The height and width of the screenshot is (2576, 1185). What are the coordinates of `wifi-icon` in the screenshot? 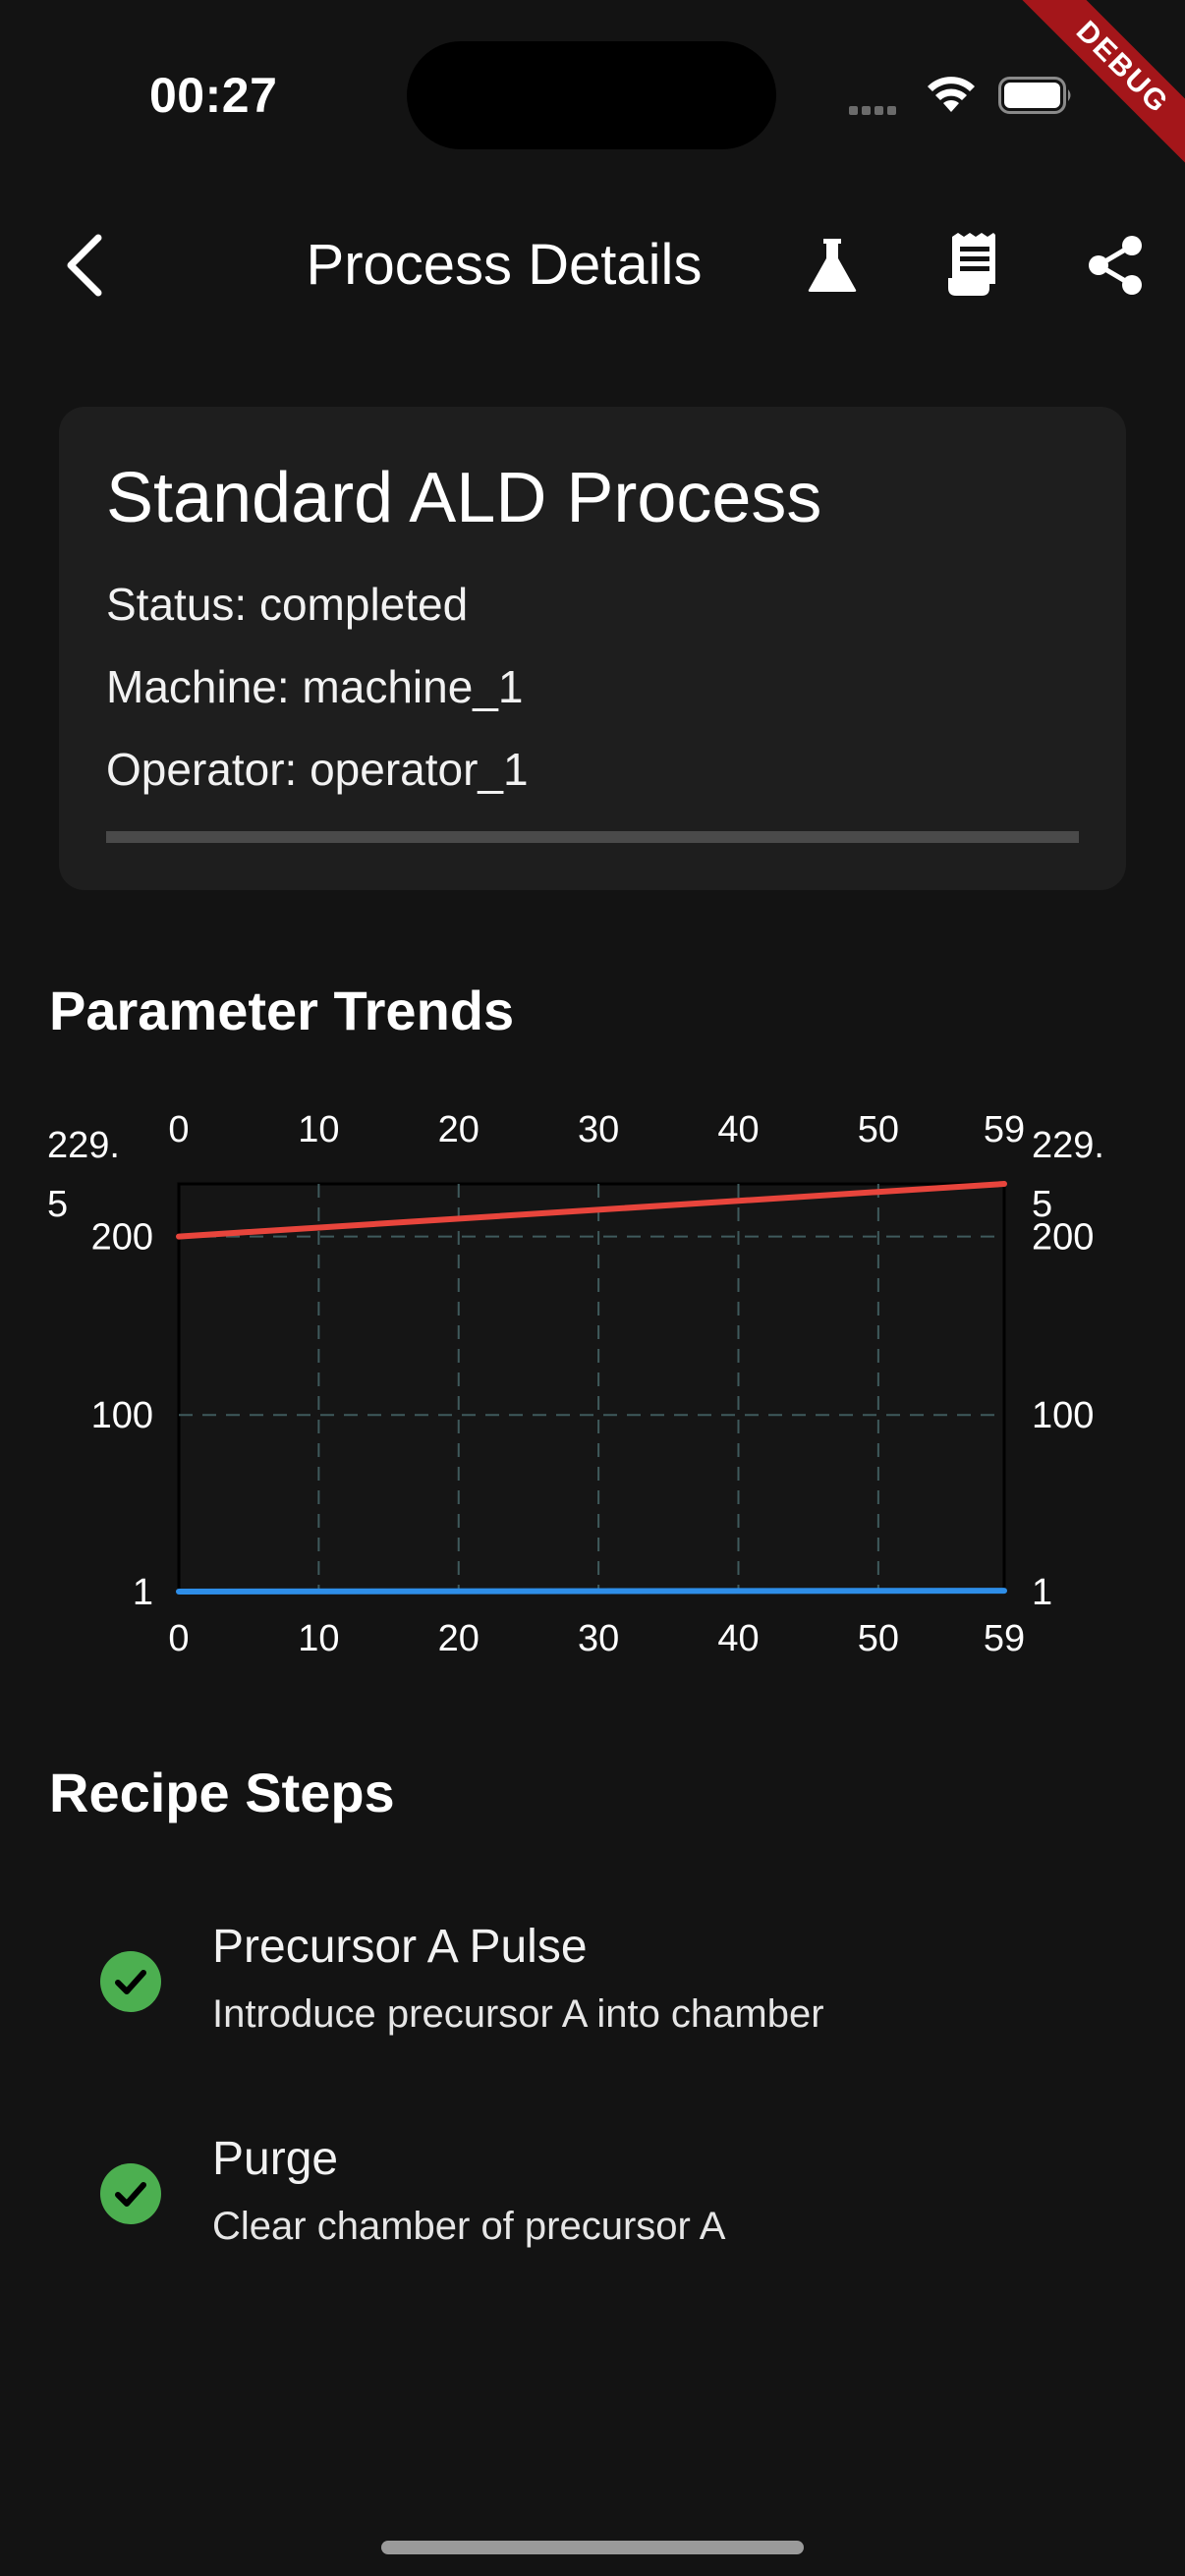 It's located at (952, 94).